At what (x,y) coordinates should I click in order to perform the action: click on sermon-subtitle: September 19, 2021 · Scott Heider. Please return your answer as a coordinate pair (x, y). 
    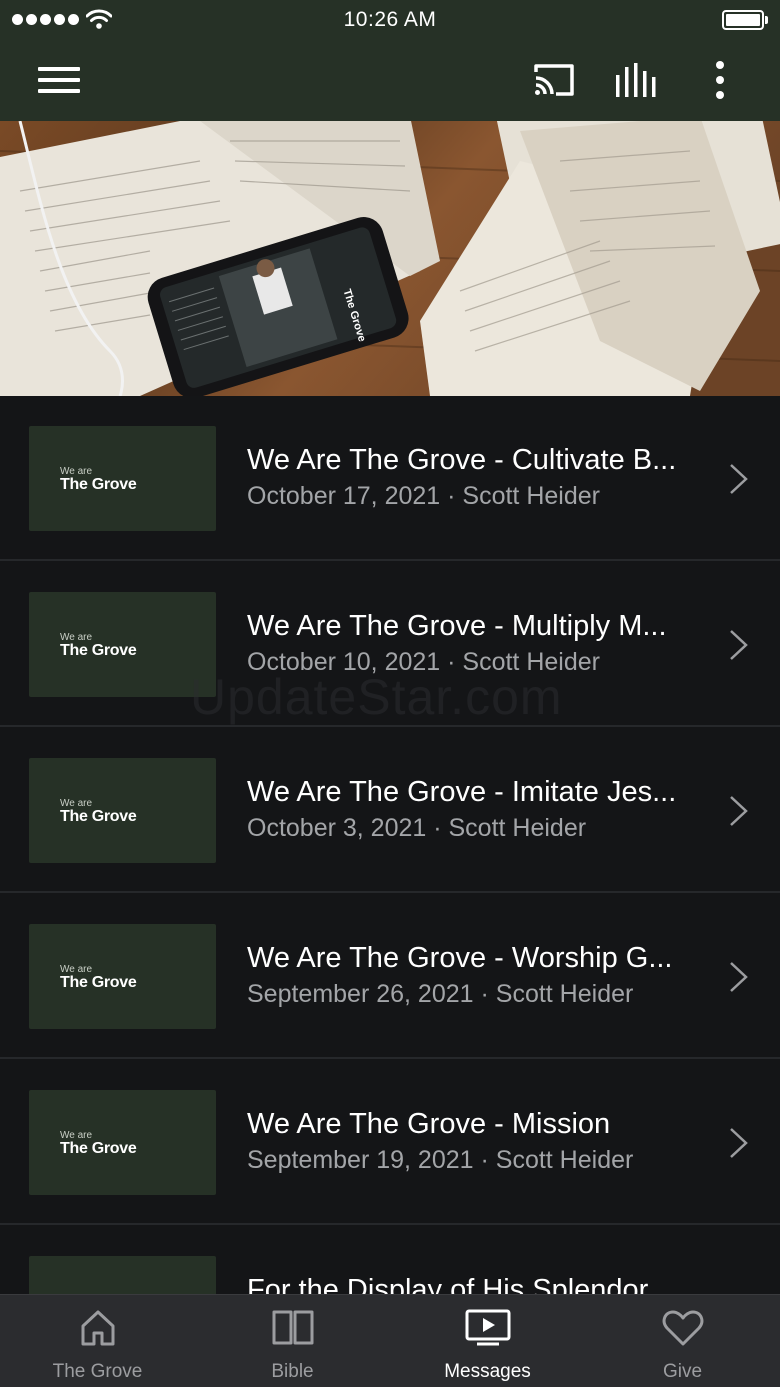
    Looking at the image, I should click on (440, 1160).